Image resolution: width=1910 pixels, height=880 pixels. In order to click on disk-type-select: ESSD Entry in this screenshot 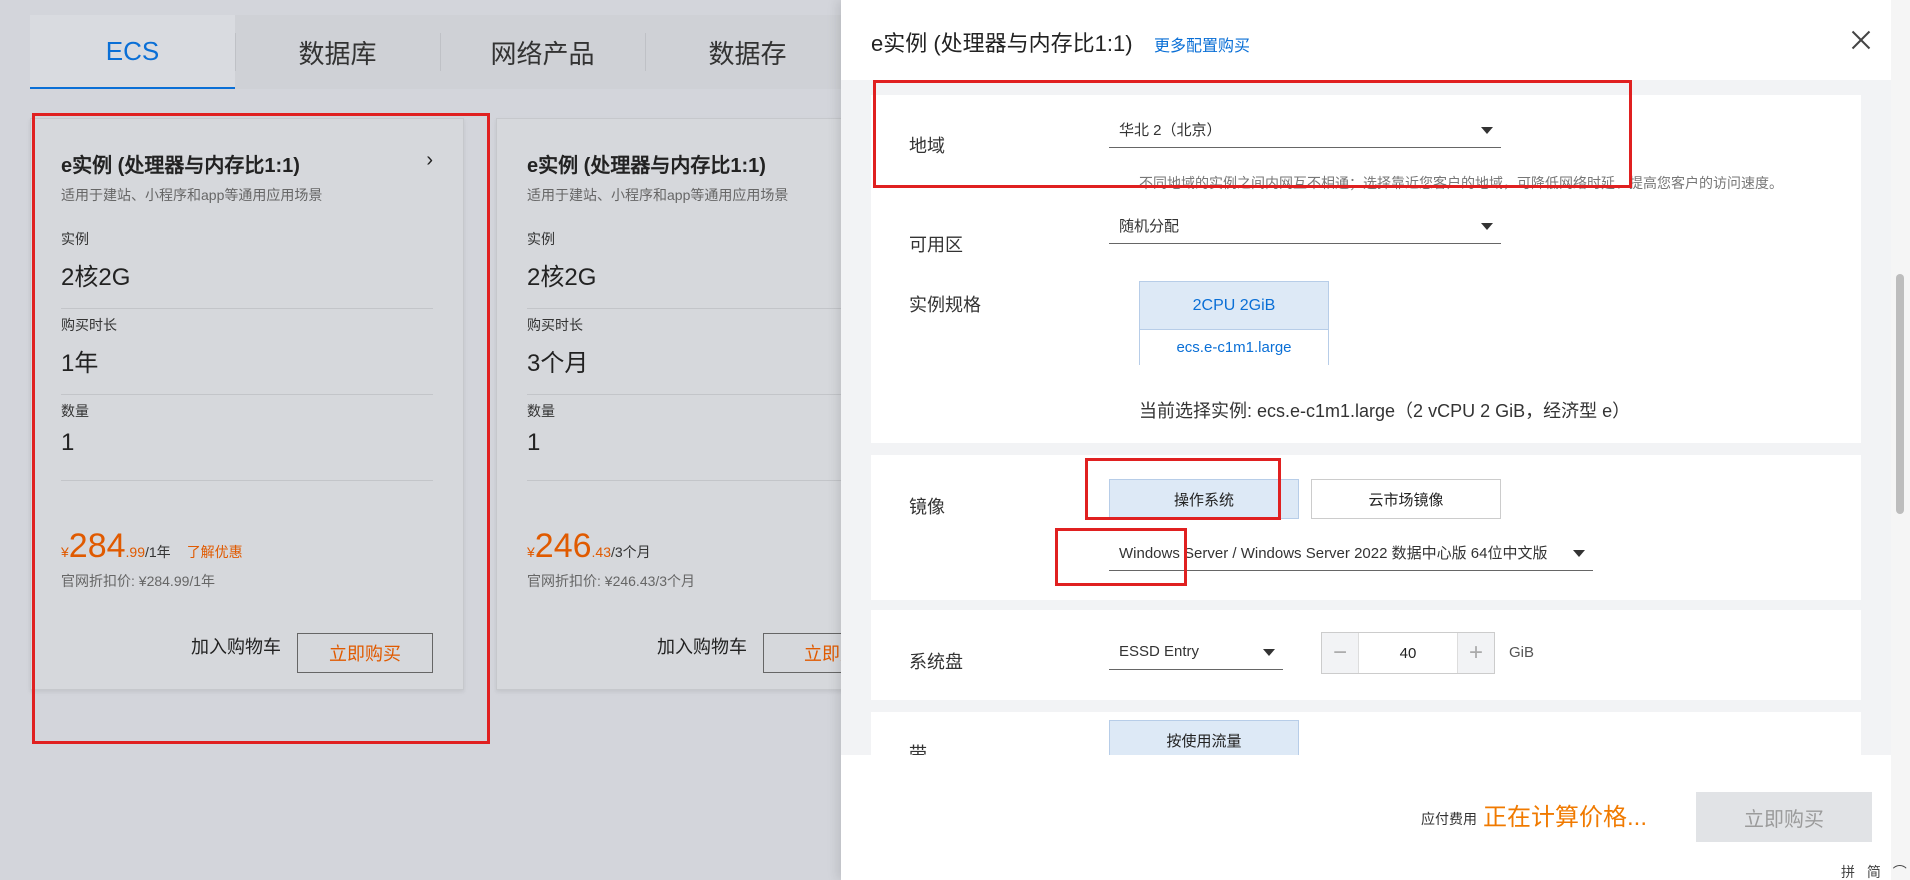, I will do `click(1196, 652)`.